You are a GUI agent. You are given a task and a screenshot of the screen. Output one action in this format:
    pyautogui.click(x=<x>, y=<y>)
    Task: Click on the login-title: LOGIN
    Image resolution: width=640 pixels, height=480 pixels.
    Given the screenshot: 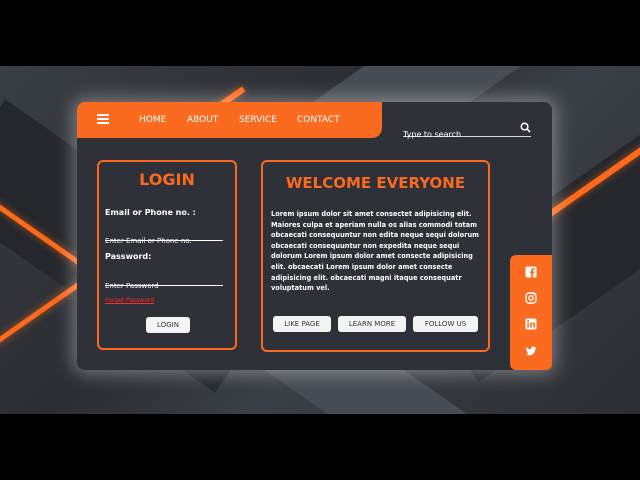 What is the action you would take?
    pyautogui.click(x=167, y=179)
    